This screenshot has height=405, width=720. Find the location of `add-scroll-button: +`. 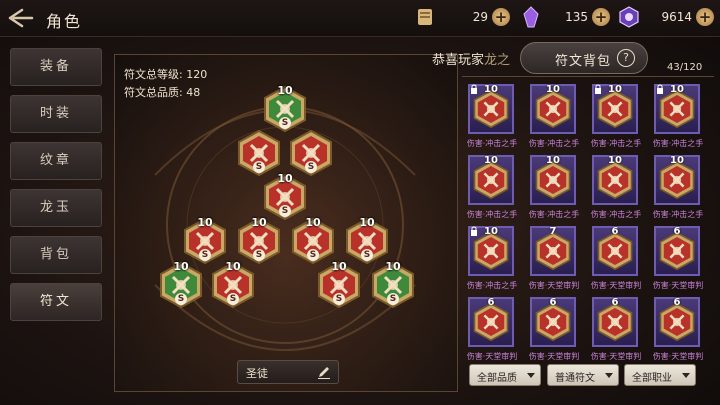

add-scroll-button: + is located at coordinates (501, 17).